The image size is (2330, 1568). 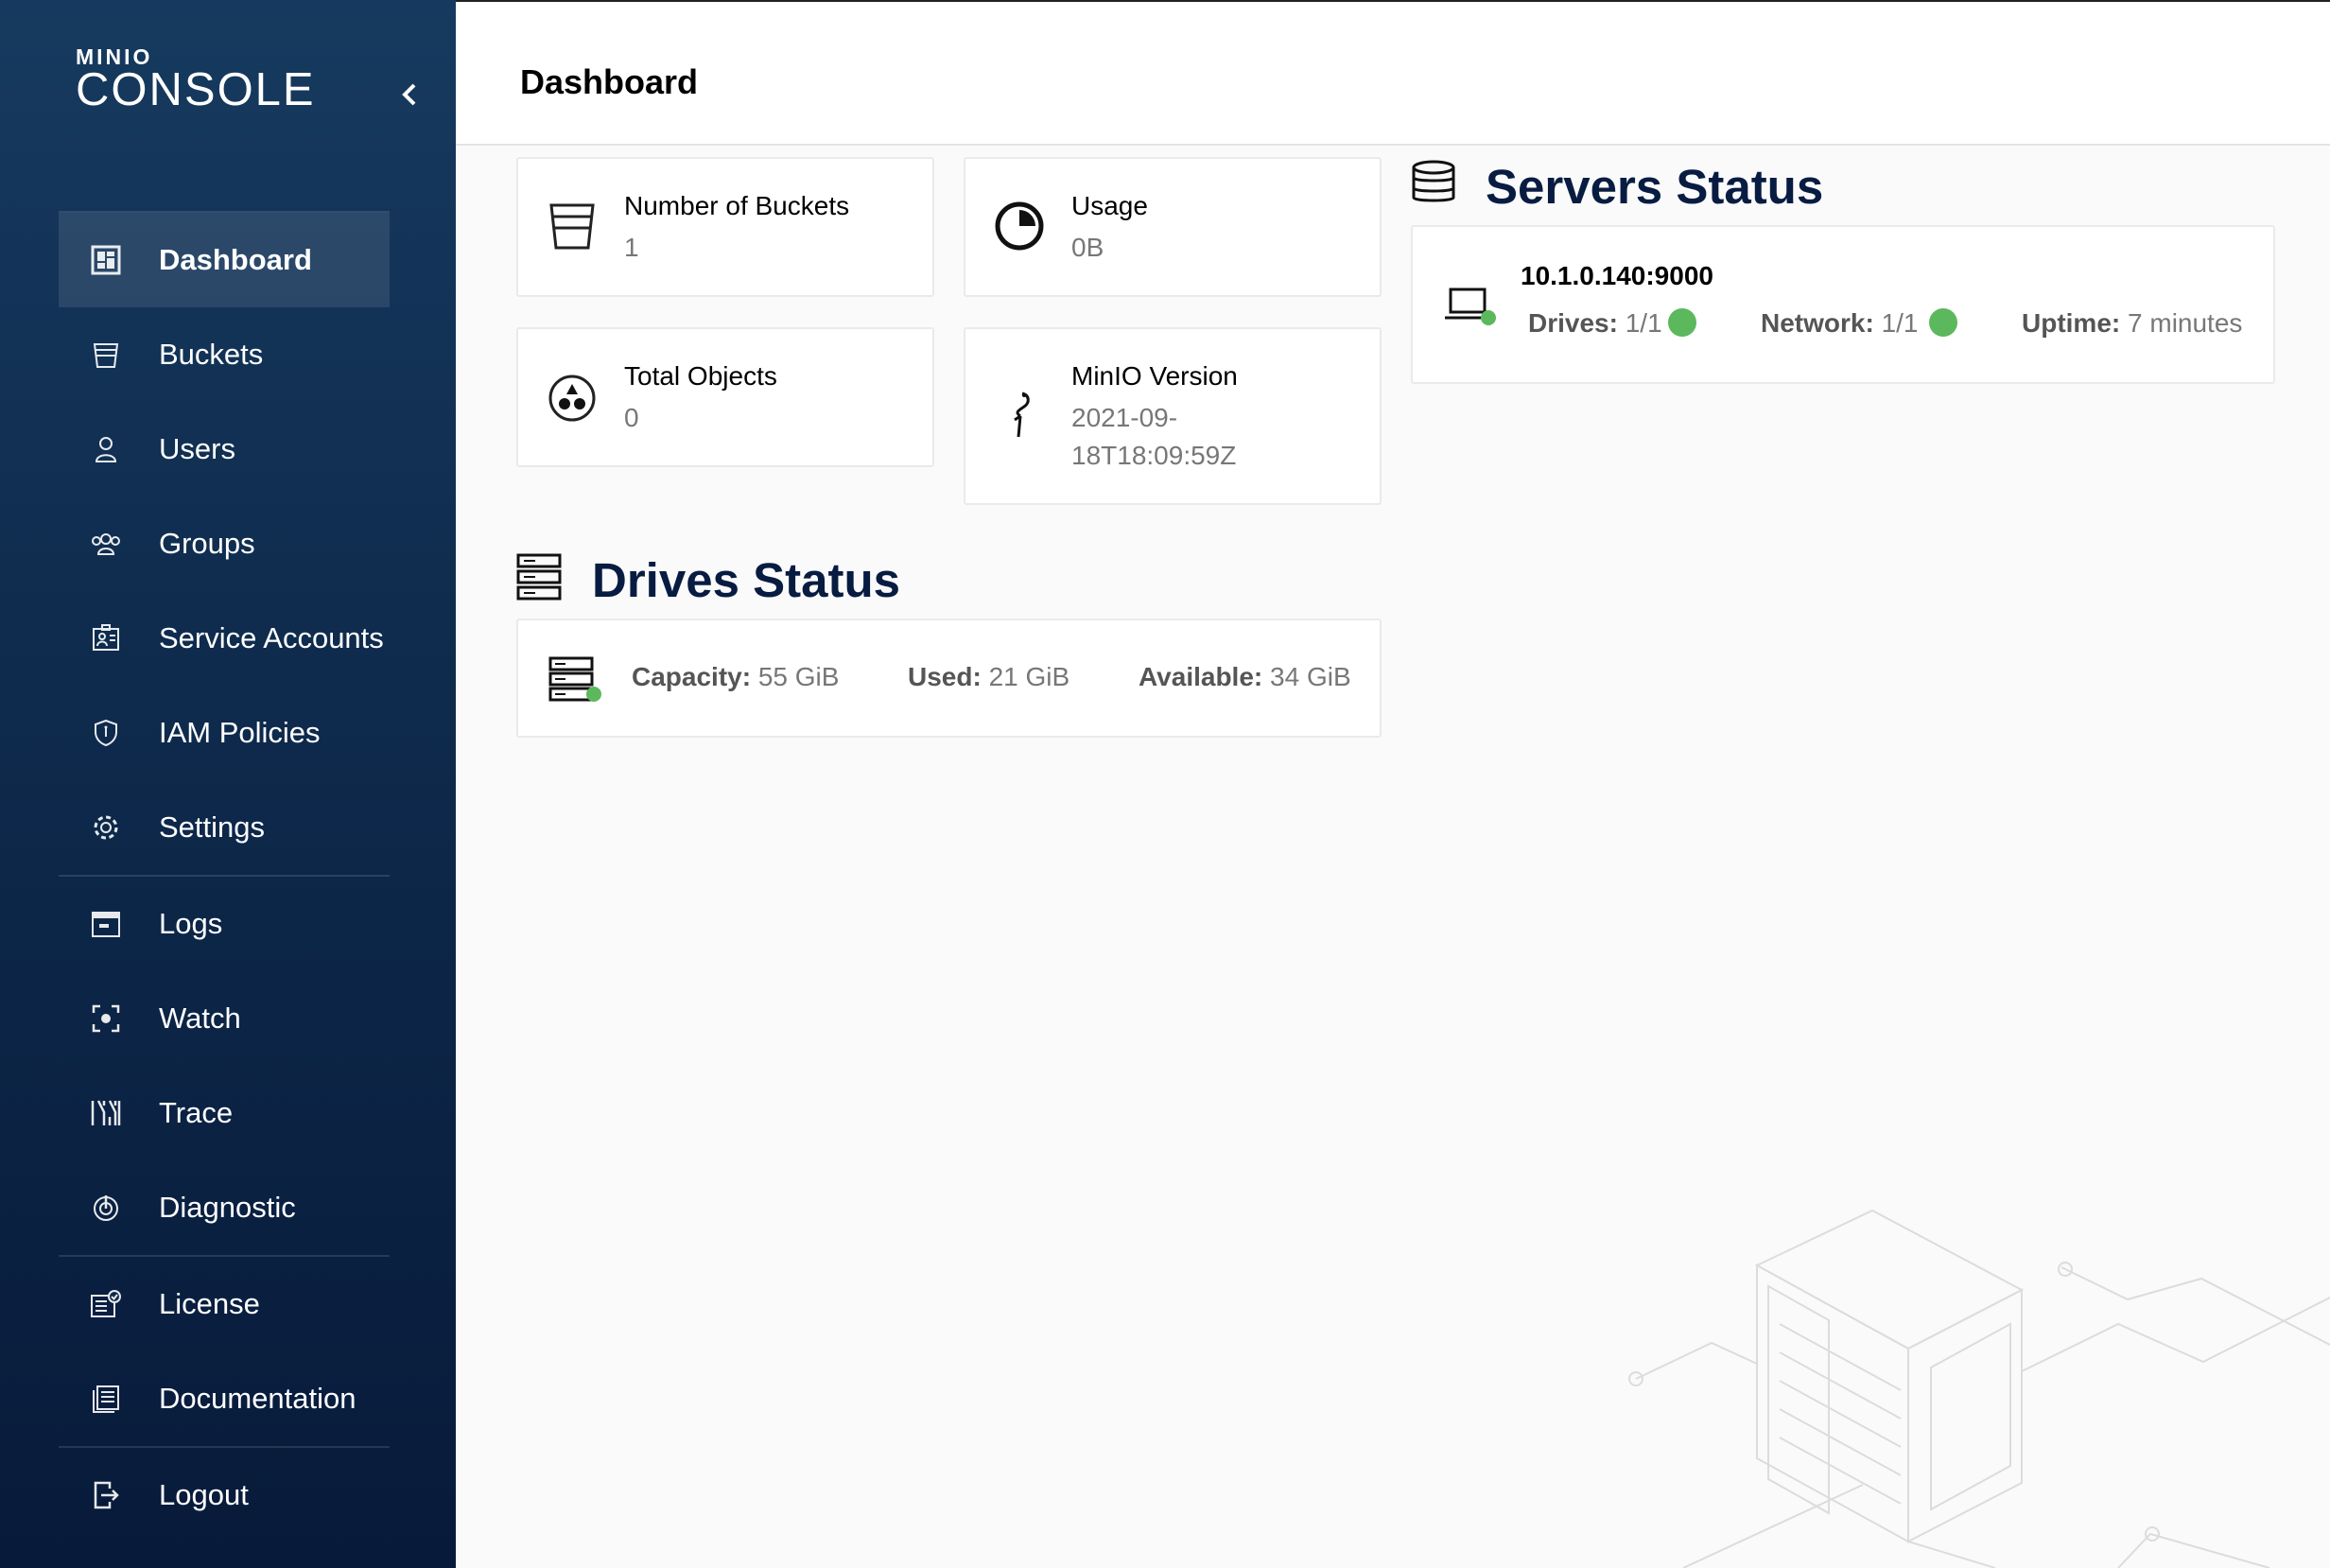 I want to click on server-network-label: Network:, so click(x=1817, y=323).